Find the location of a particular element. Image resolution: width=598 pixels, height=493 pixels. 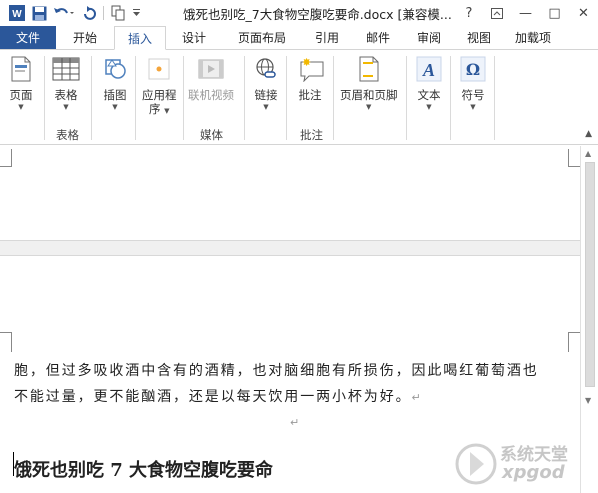

tab-add-ins: 加载项 is located at coordinates (533, 37).